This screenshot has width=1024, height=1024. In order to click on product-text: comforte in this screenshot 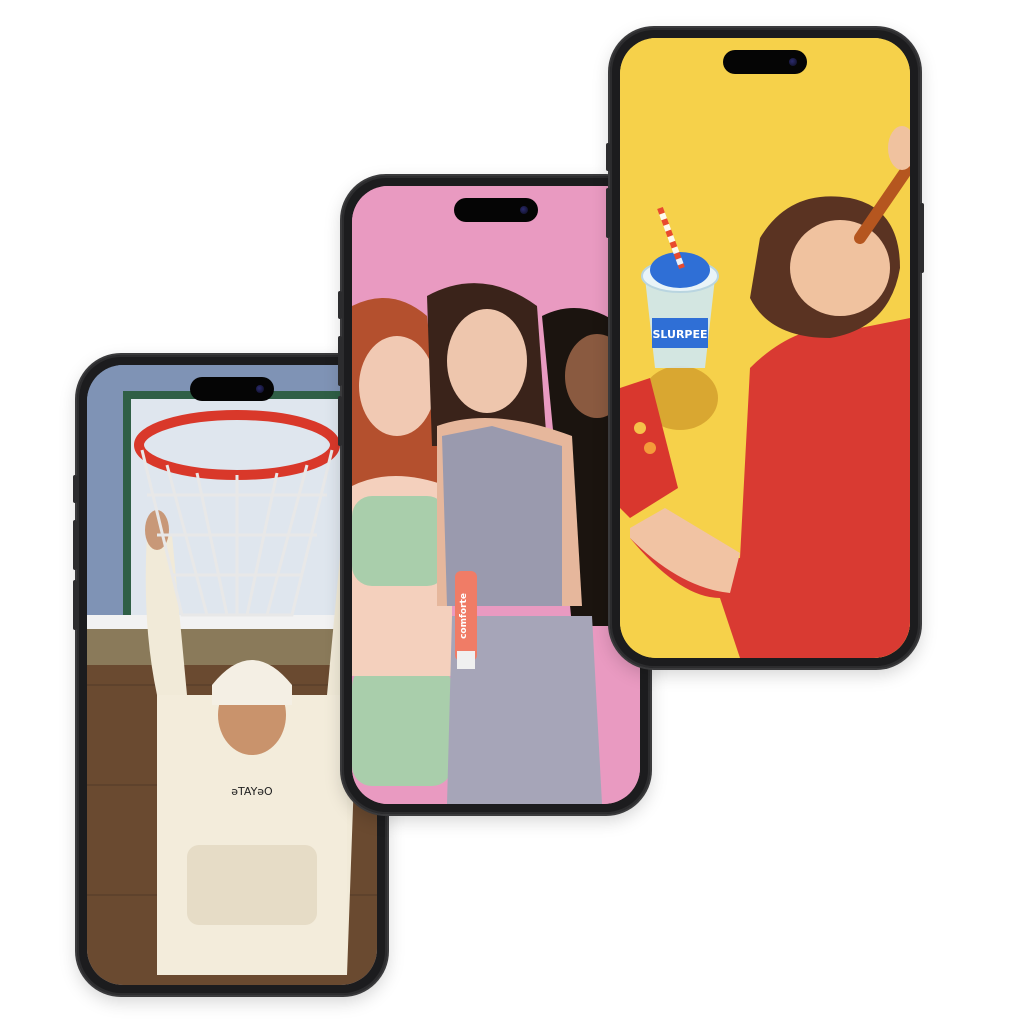, I will do `click(464, 616)`.